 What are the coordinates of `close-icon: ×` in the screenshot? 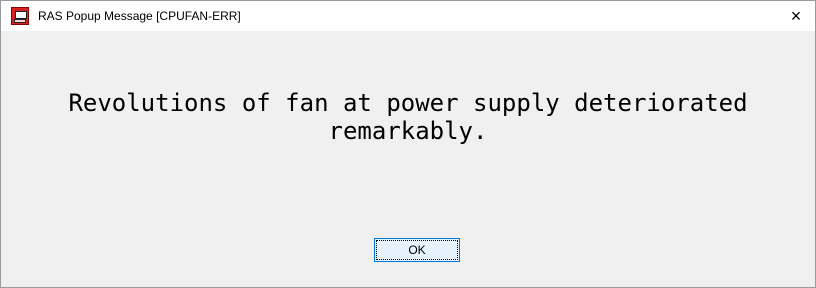 It's located at (796, 16).